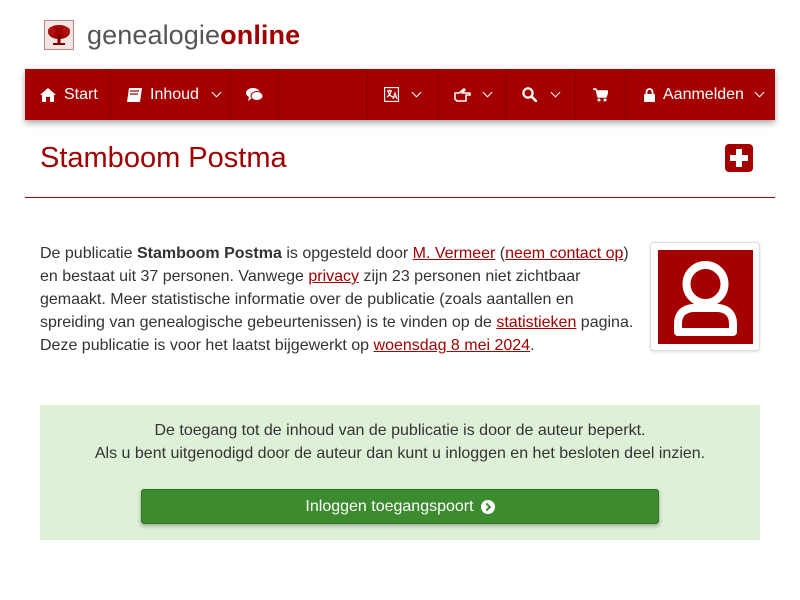 This screenshot has height=600, width=800. I want to click on author-link: M. Vermeer, so click(454, 253).